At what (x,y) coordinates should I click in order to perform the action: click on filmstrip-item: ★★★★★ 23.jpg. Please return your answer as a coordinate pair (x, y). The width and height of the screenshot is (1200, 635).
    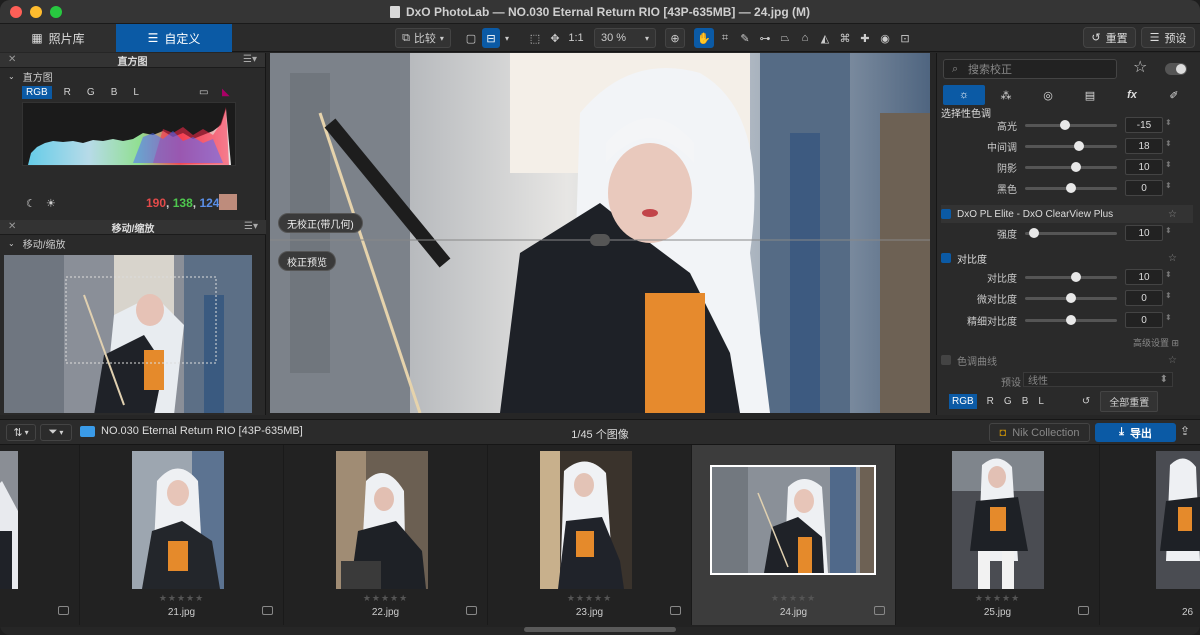
    Looking at the image, I should click on (590, 535).